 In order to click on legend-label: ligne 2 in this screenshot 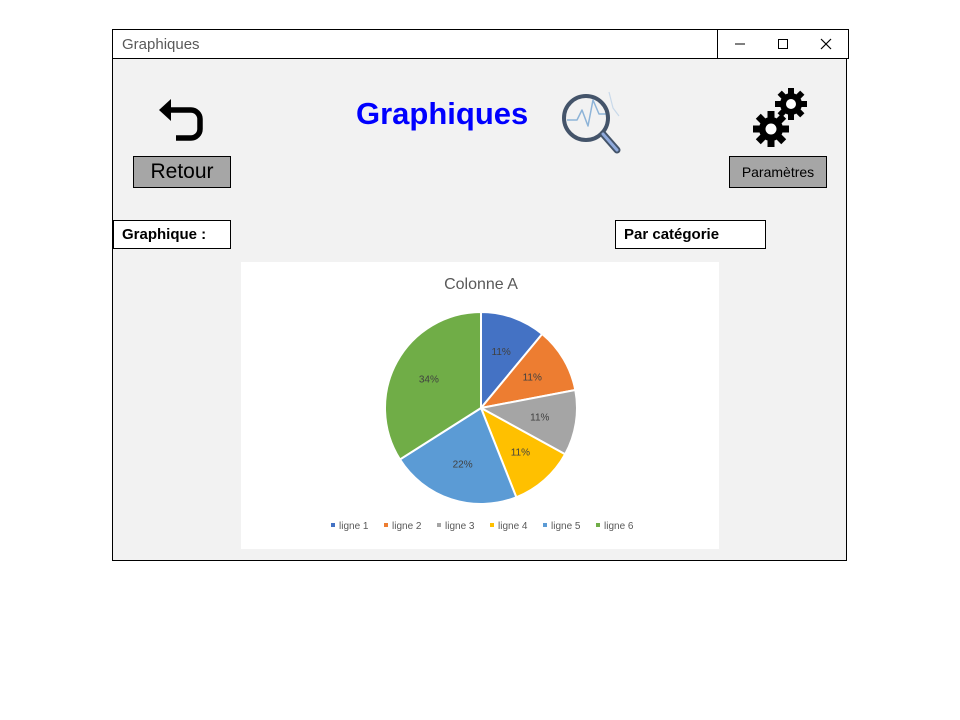, I will do `click(407, 526)`.